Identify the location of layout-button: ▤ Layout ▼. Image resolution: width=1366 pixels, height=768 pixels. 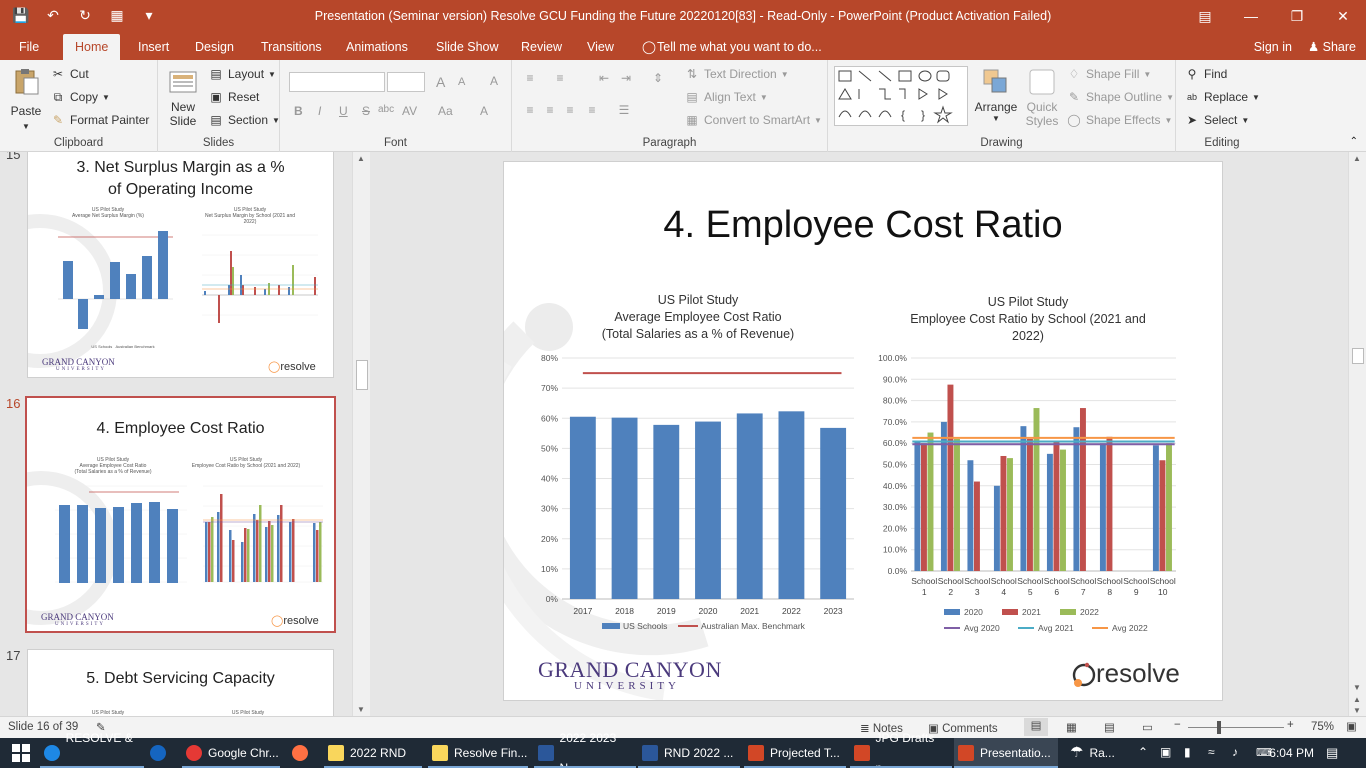
(242, 74).